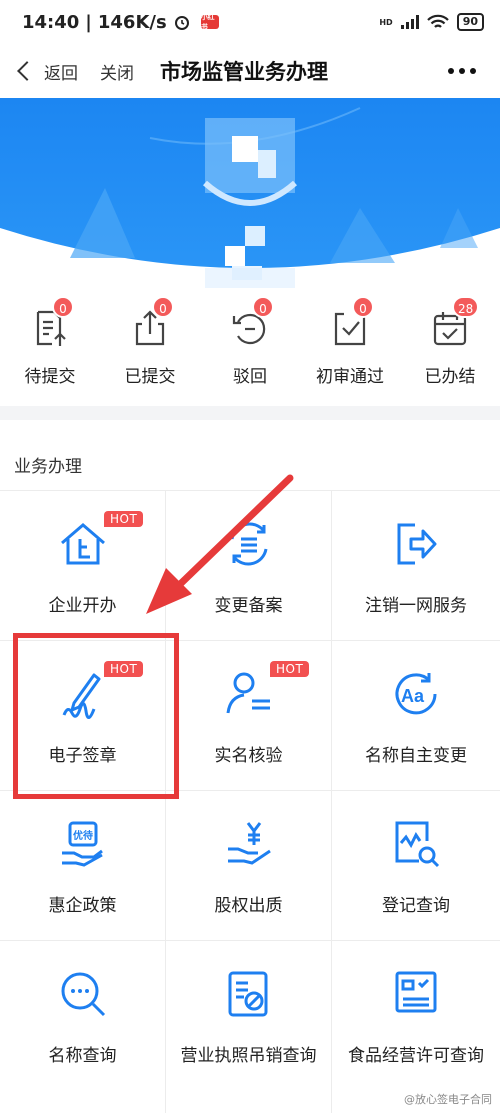  What do you see at coordinates (416, 756) in the screenshot?
I see `service-label: 名称自主变更` at bounding box center [416, 756].